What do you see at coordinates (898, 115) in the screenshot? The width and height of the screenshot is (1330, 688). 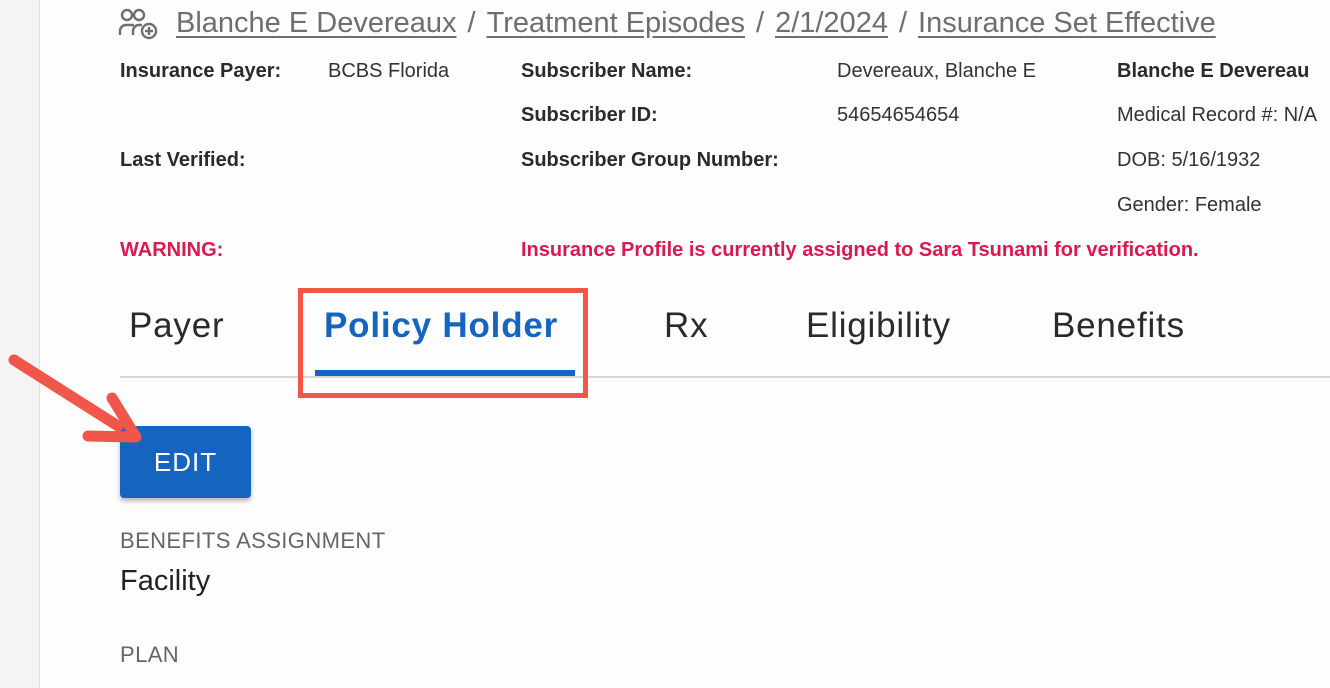 I see `subscriber-id-value: 54654654654` at bounding box center [898, 115].